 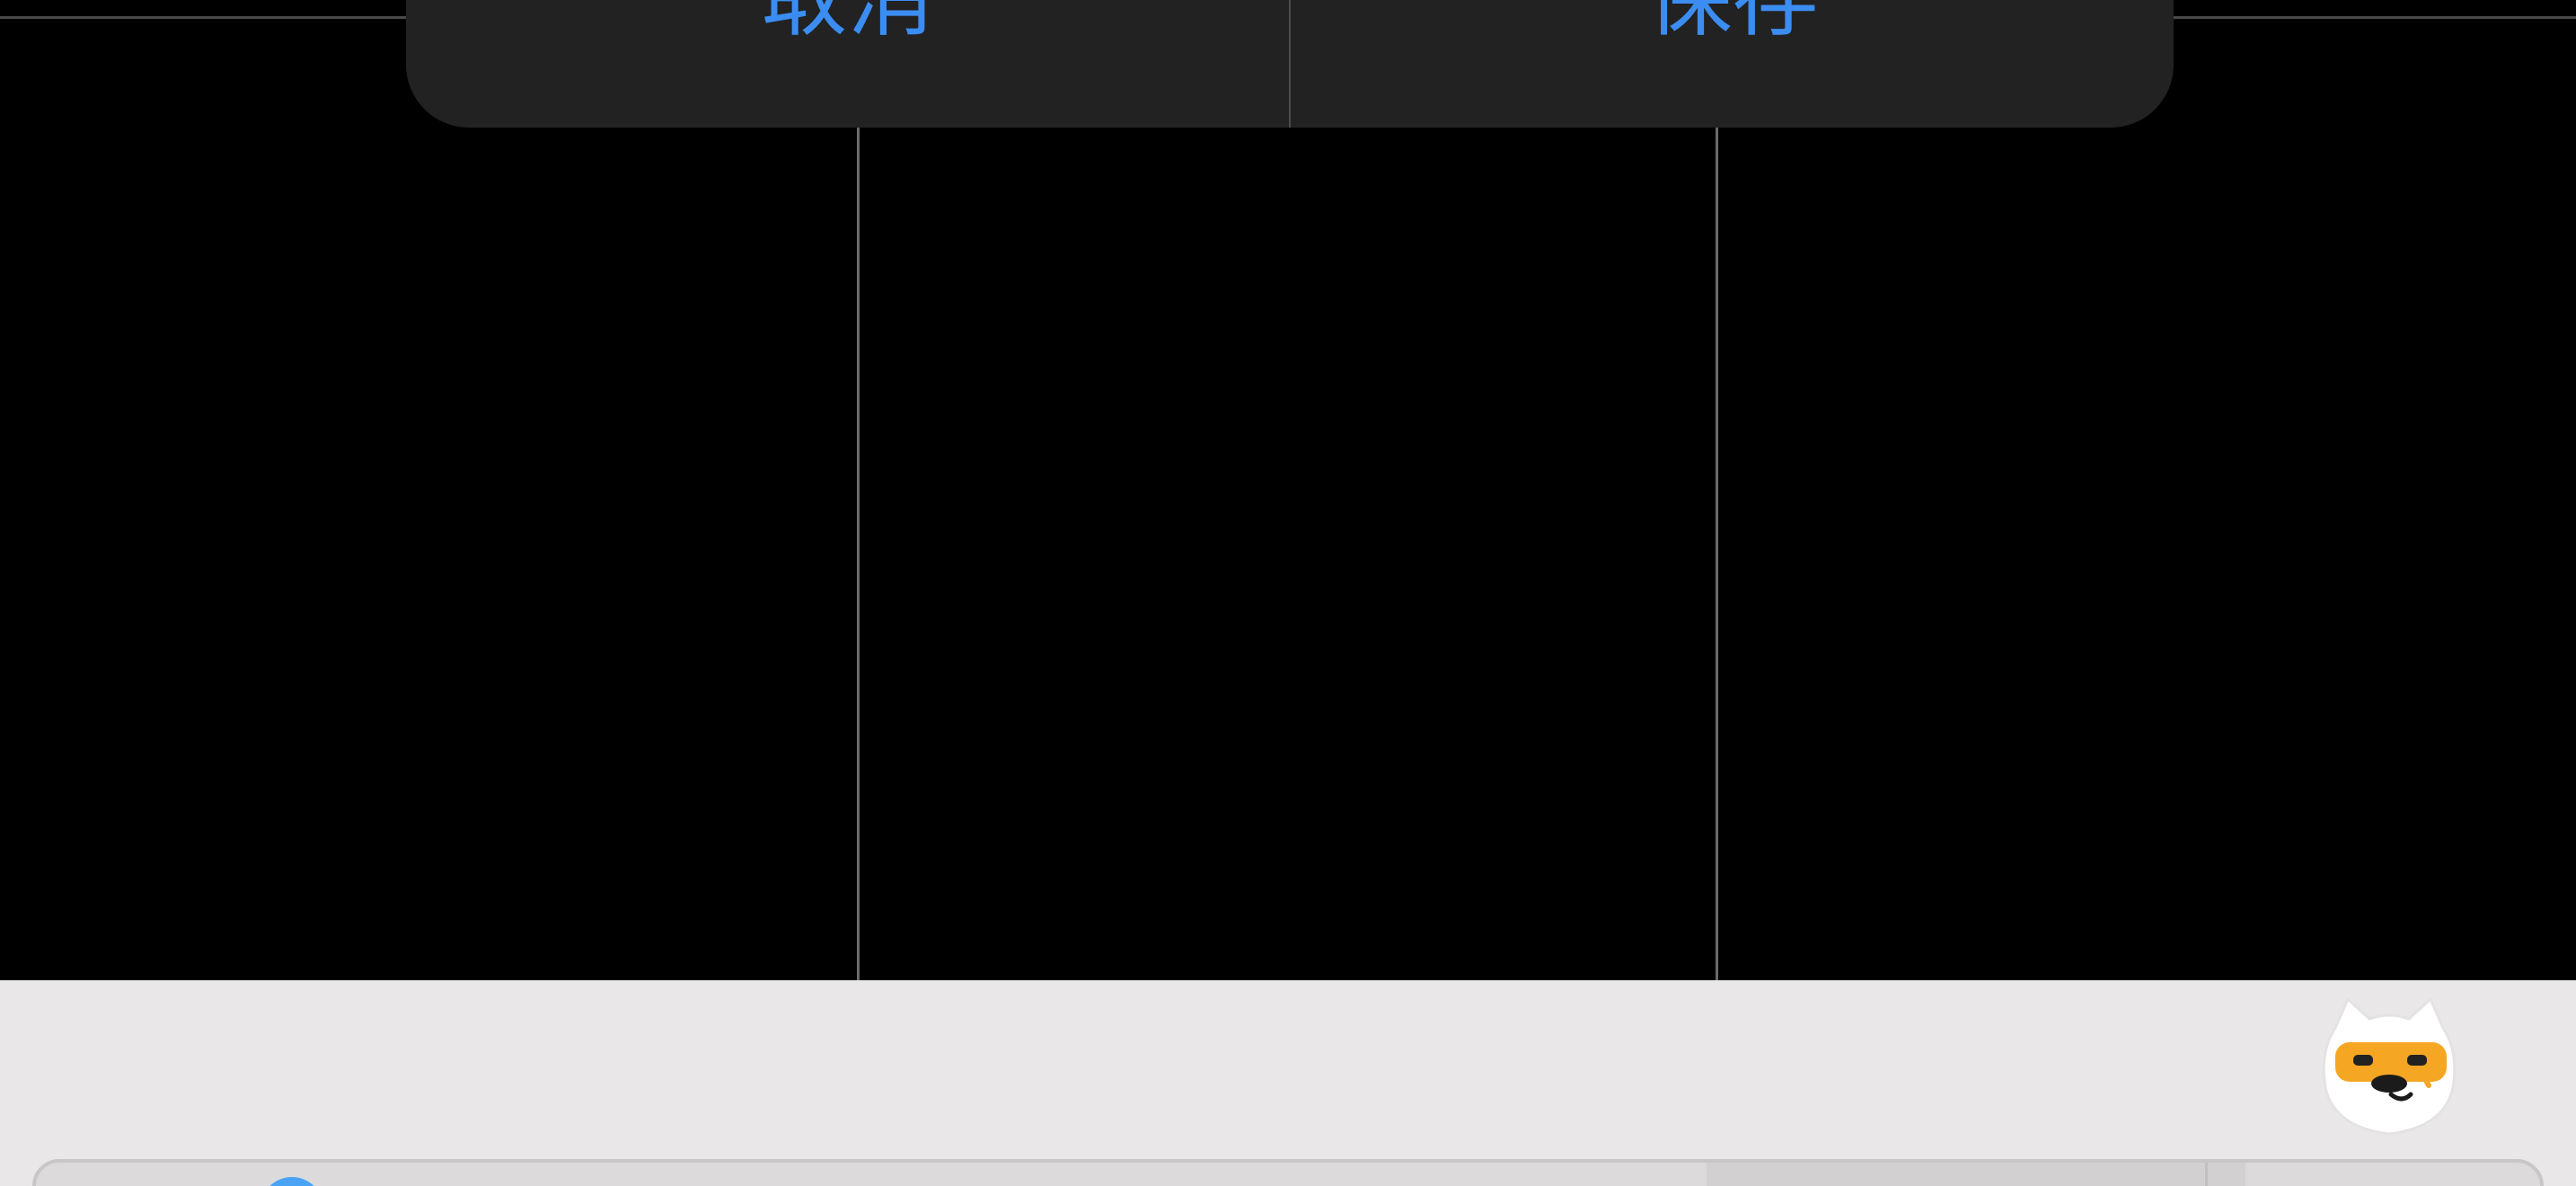 What do you see at coordinates (848, 20) in the screenshot?
I see `cancel-button-label: 取消` at bounding box center [848, 20].